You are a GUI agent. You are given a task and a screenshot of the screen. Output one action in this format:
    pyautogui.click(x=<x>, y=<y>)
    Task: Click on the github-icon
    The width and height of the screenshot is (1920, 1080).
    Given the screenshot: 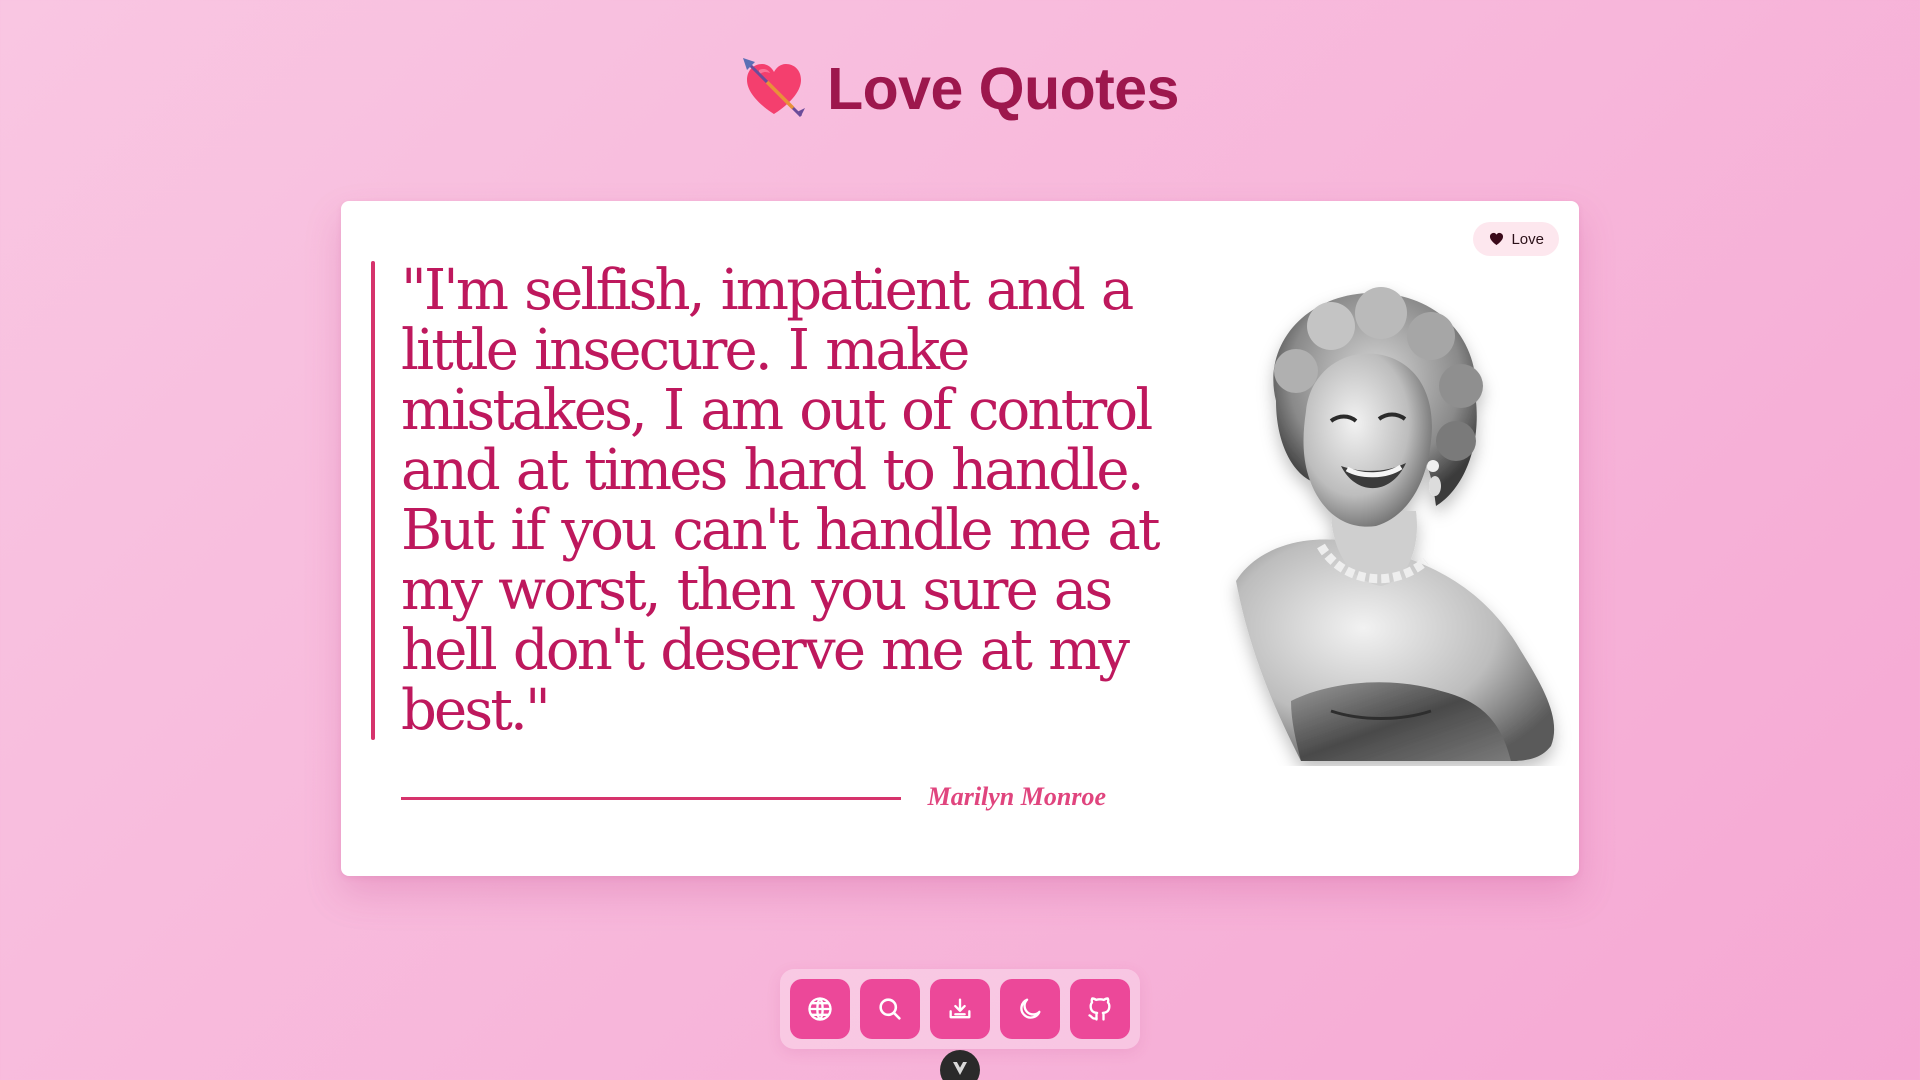 What is the action you would take?
    pyautogui.click(x=1099, y=1009)
    